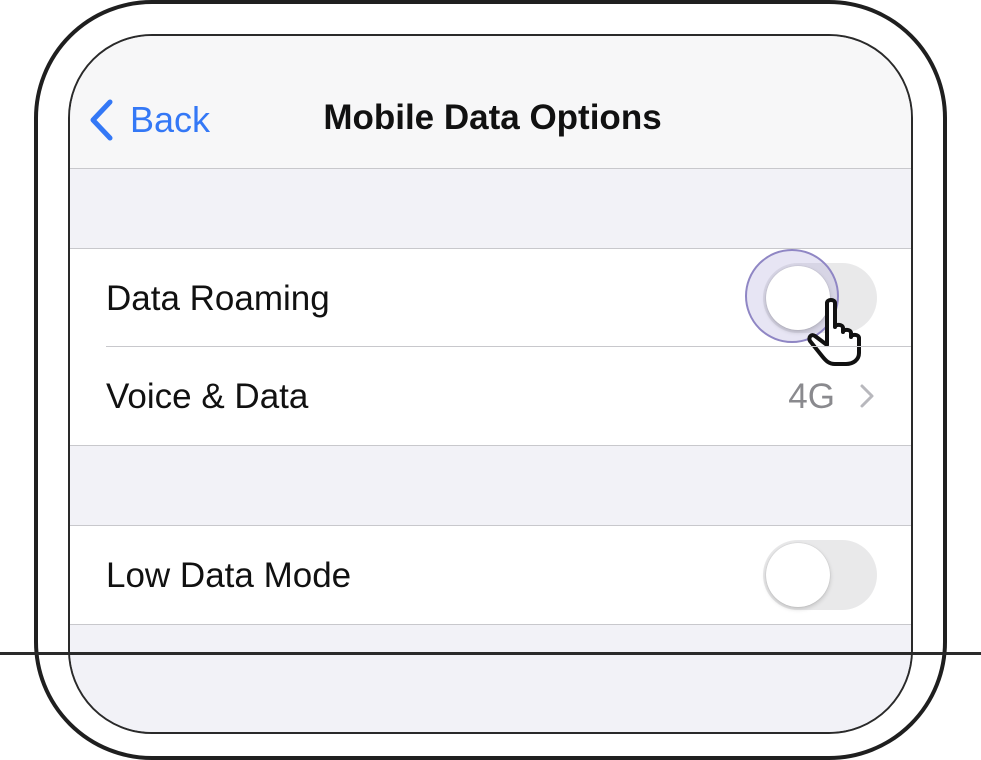  I want to click on data-roaming-label: Data Roaming, so click(218, 298).